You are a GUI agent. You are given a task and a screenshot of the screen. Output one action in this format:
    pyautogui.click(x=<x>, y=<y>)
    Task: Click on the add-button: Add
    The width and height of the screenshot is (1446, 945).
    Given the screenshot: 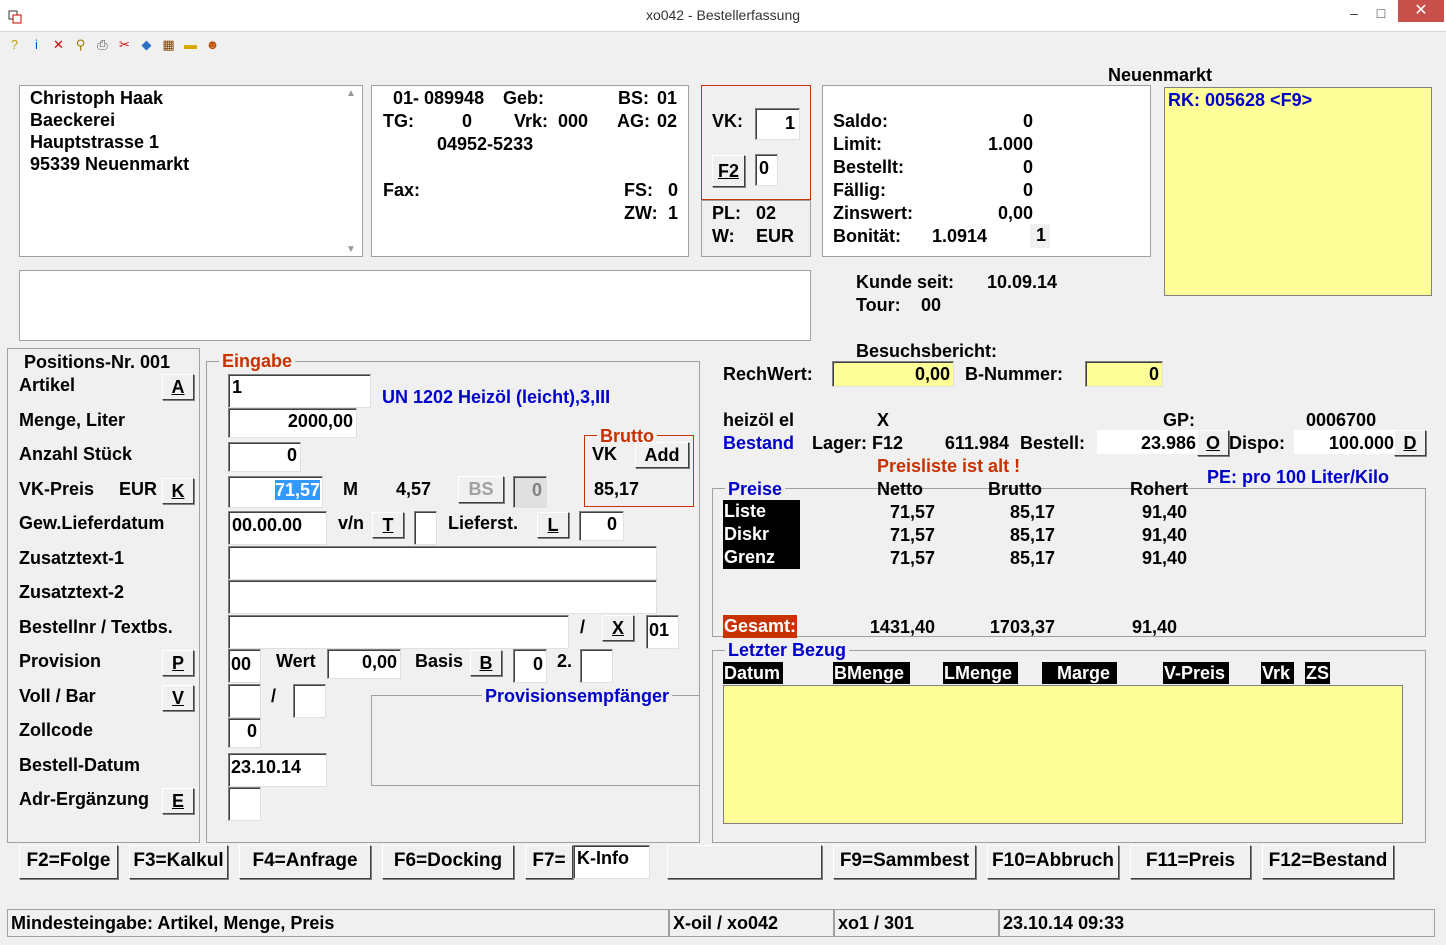 What is the action you would take?
    pyautogui.click(x=662, y=455)
    